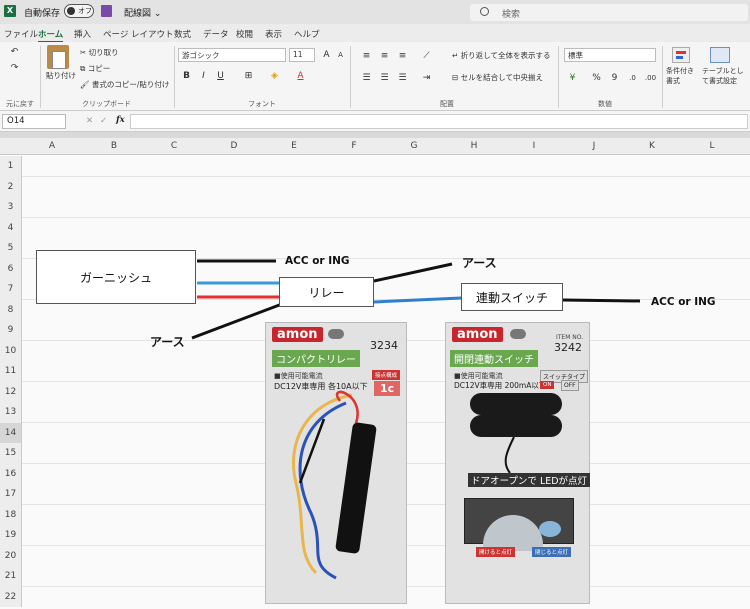 The width and height of the screenshot is (750, 609). I want to click on relay-box: リレー, so click(326, 292).